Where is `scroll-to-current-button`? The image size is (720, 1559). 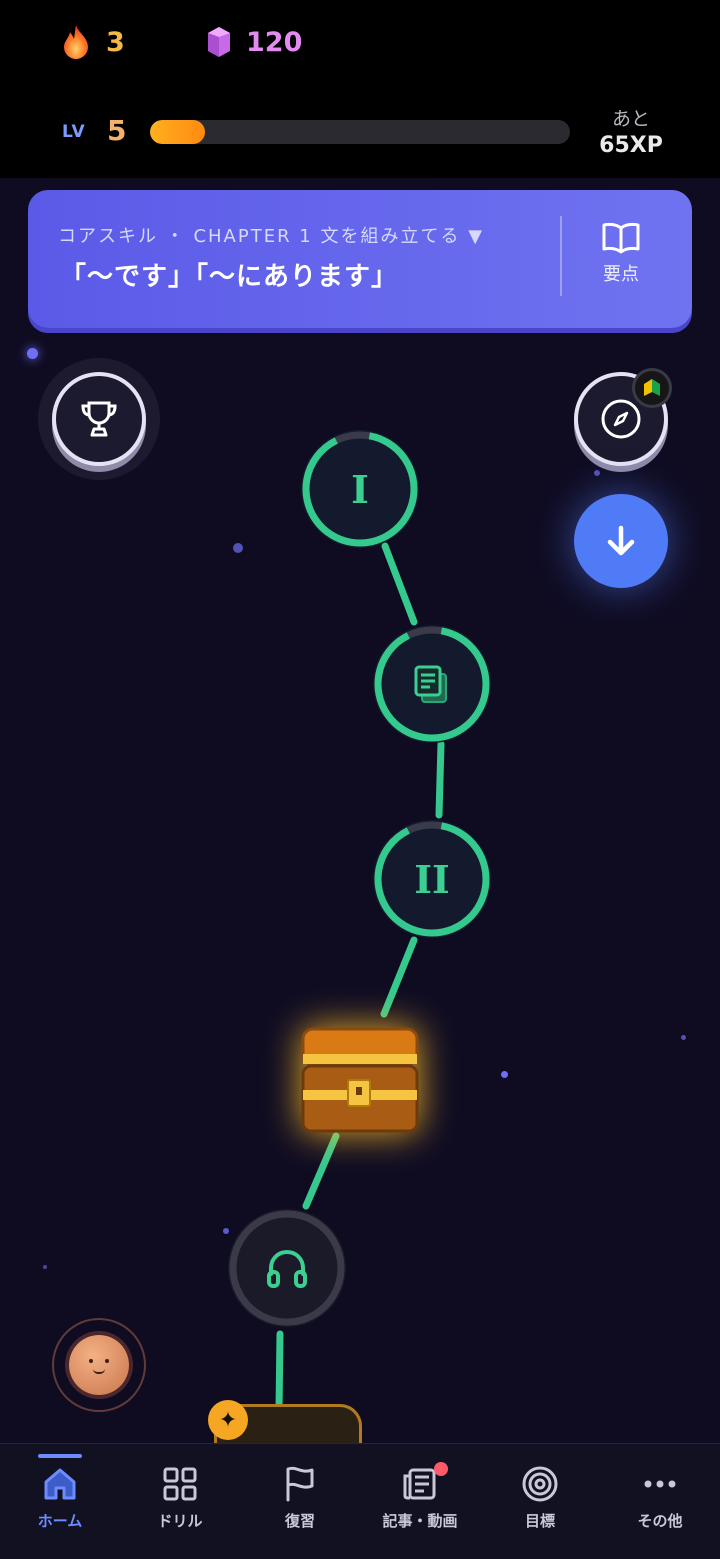
scroll-to-current-button is located at coordinates (621, 541).